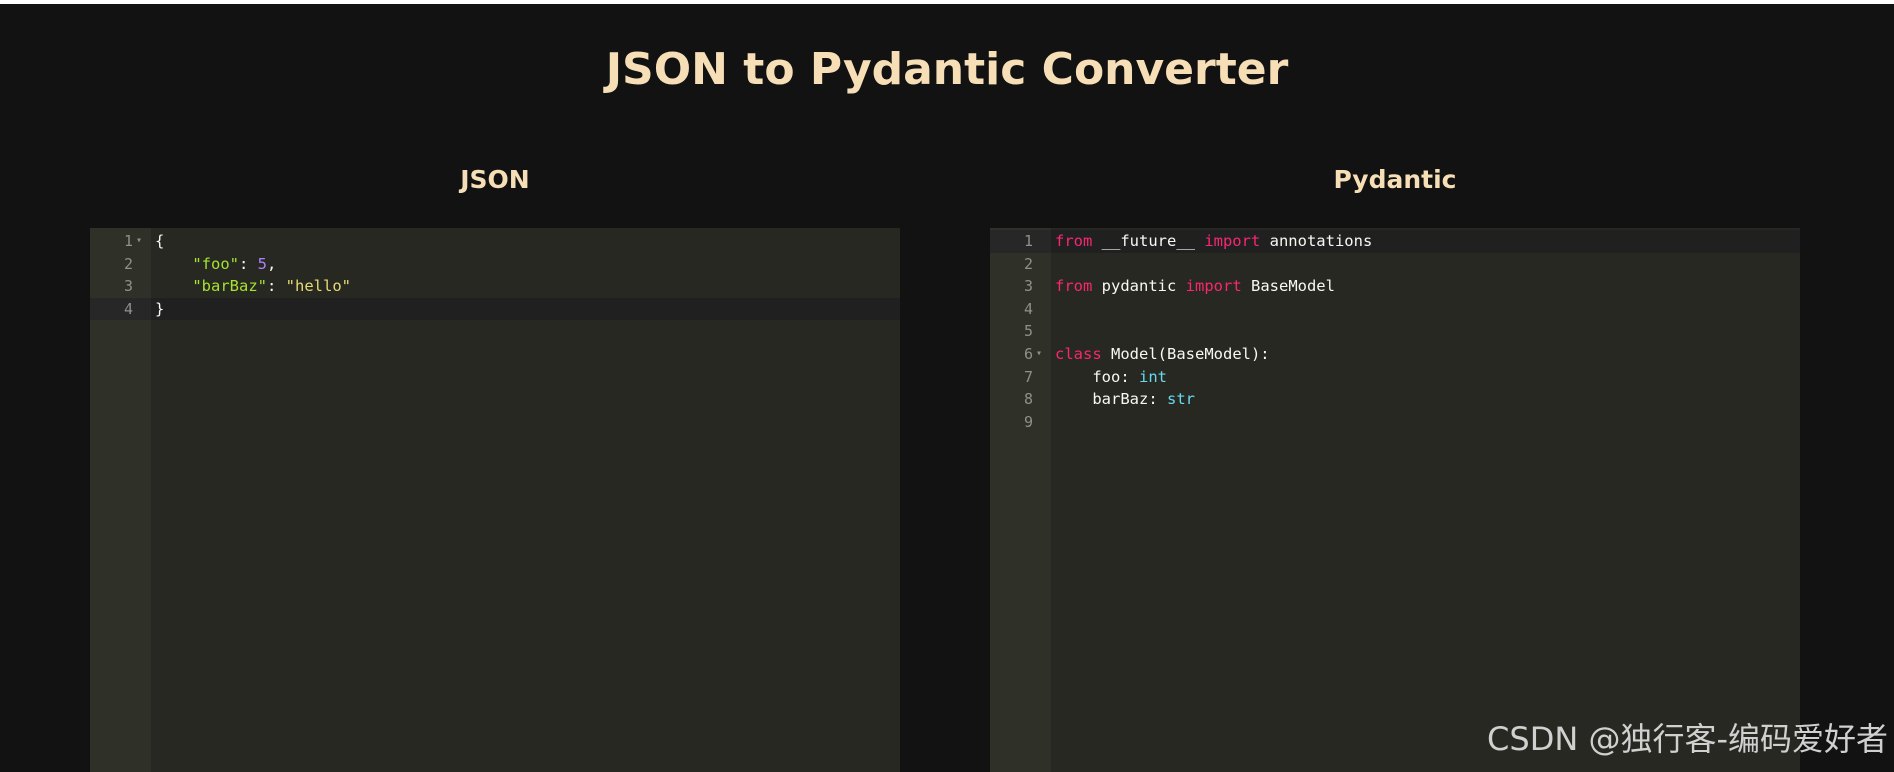 This screenshot has width=1894, height=772. I want to click on code-text: foo: int, so click(1111, 377).